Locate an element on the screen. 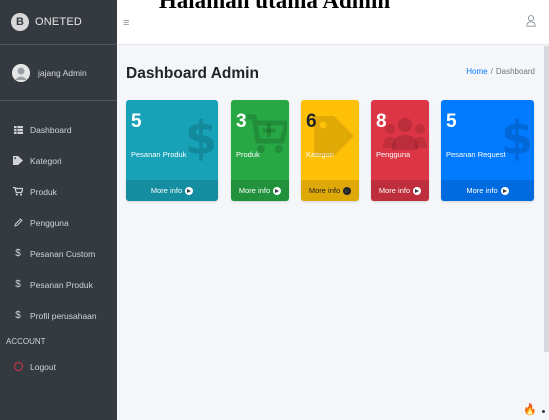  brand-logo-icon: B is located at coordinates (20, 22).